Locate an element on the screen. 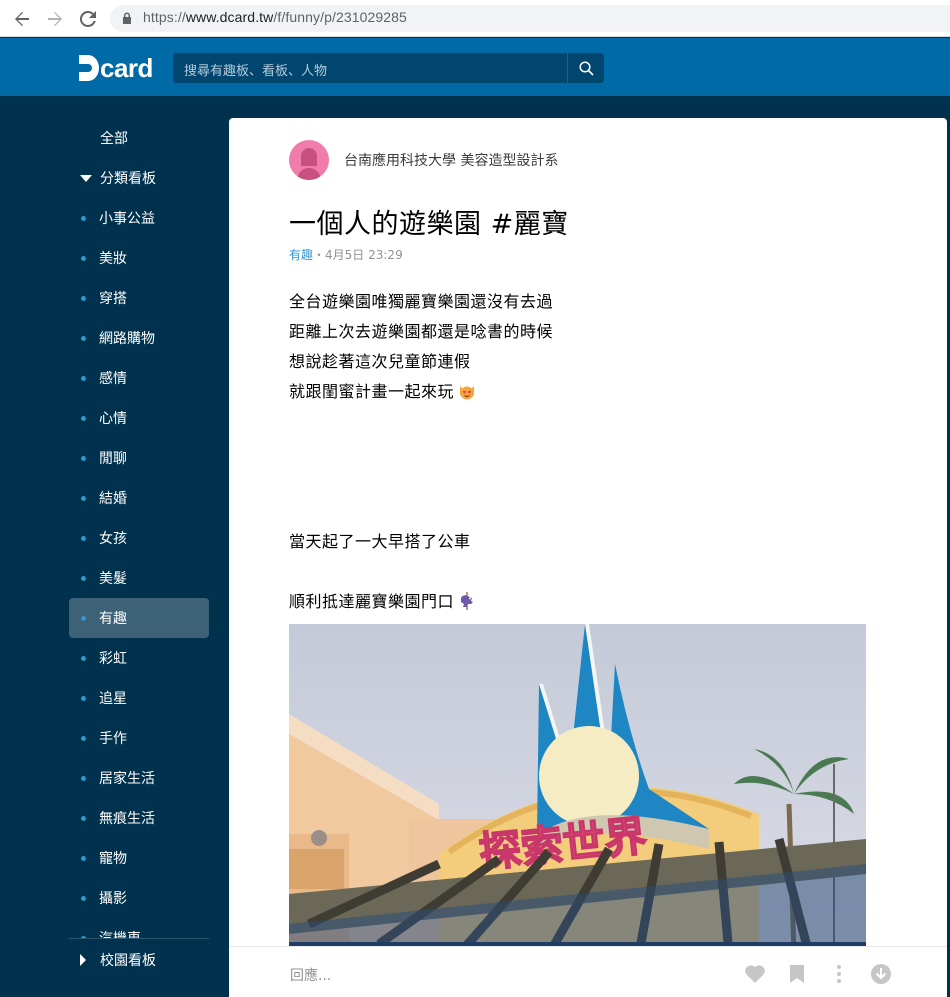  search-icon is located at coordinates (586, 68).